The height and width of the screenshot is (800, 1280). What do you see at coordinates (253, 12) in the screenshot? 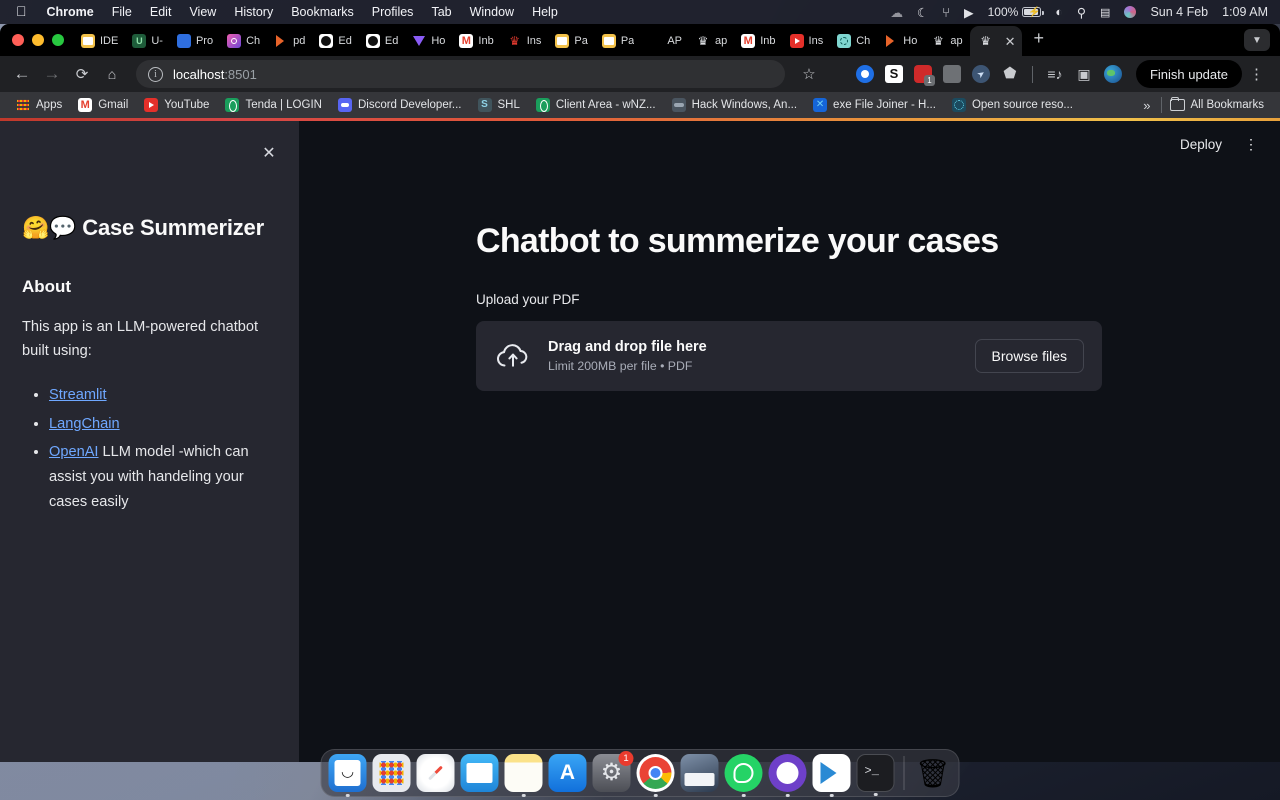
I see `menu-history: History` at bounding box center [253, 12].